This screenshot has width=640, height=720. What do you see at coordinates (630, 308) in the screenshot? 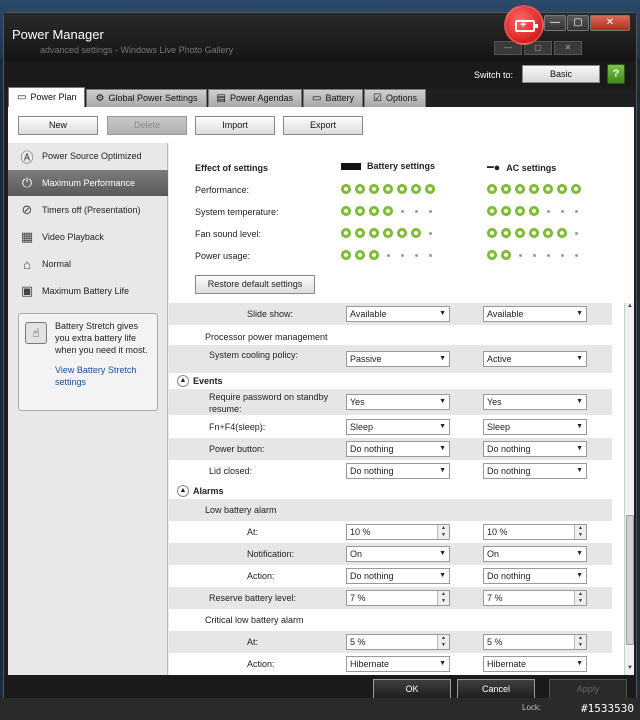
I see `scroll-up-icon: ▲` at bounding box center [630, 308].